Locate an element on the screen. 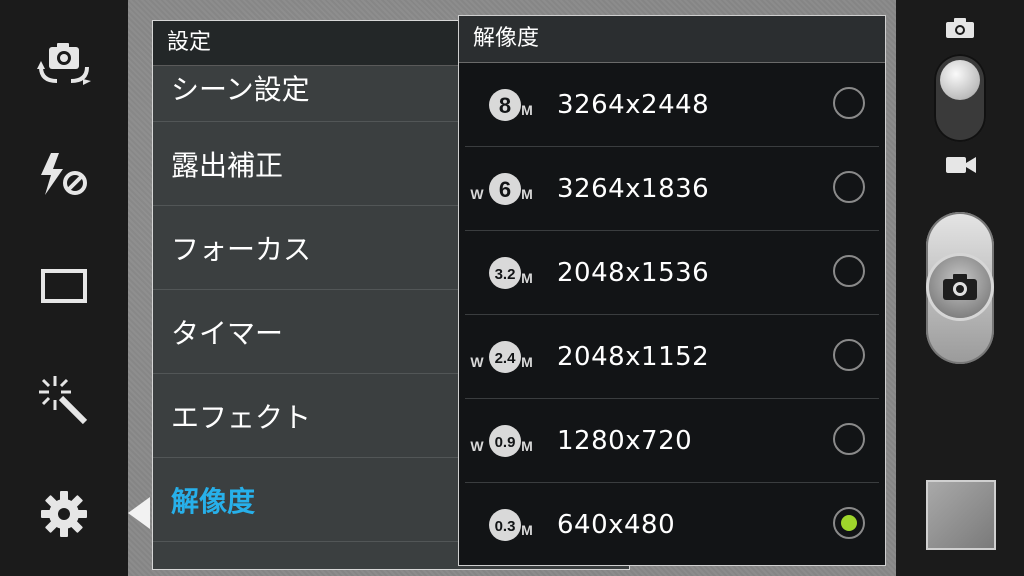  svg-text: 0.3 is located at coordinates (505, 526).